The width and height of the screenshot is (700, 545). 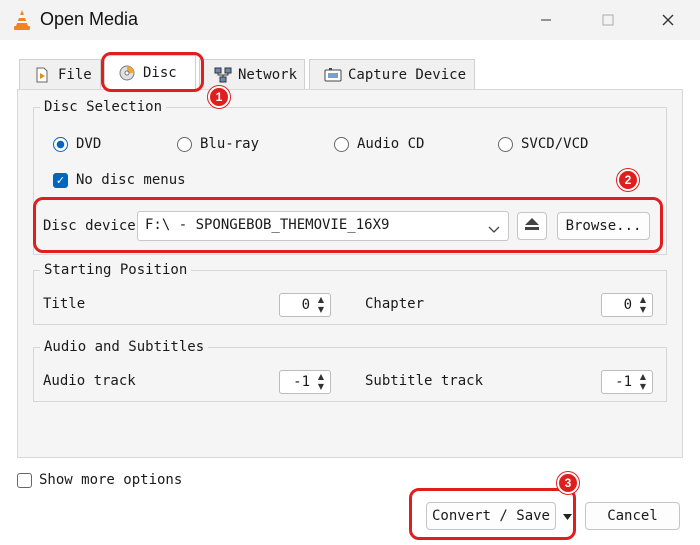 I want to click on show-more-options-checkbox, so click(x=24, y=480).